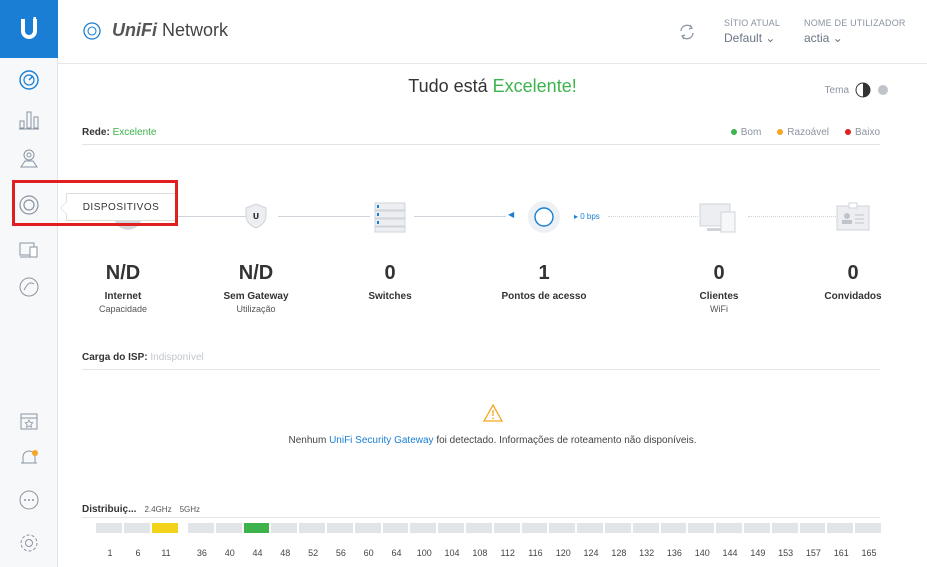 Image resolution: width=927 pixels, height=567 pixels. I want to click on channel-number: 60, so click(368, 553).